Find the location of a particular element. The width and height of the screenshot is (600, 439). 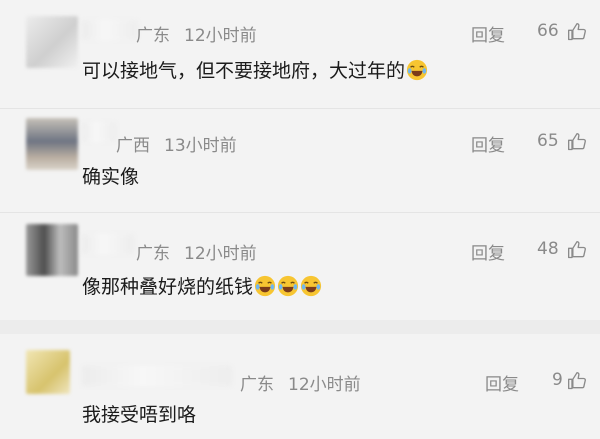

comment-text-content: 可以接地气，但不要接地府，大过年的 is located at coordinates (244, 71).